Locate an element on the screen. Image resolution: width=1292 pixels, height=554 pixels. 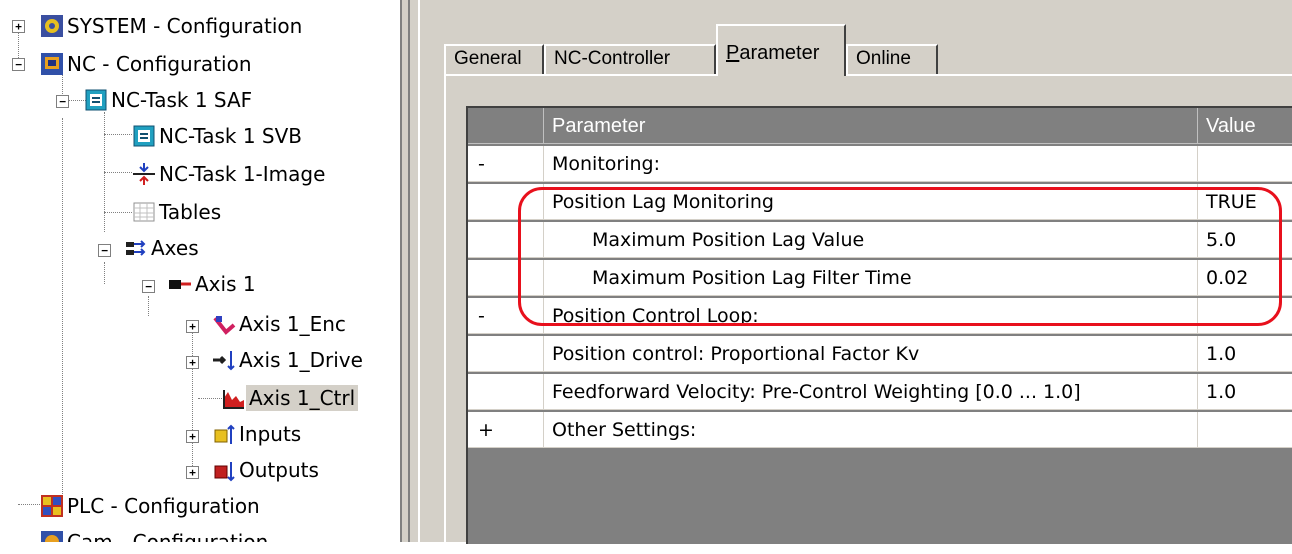
tree-item-nc-task-image: NC-Task 1-Image is located at coordinates (230, 174).